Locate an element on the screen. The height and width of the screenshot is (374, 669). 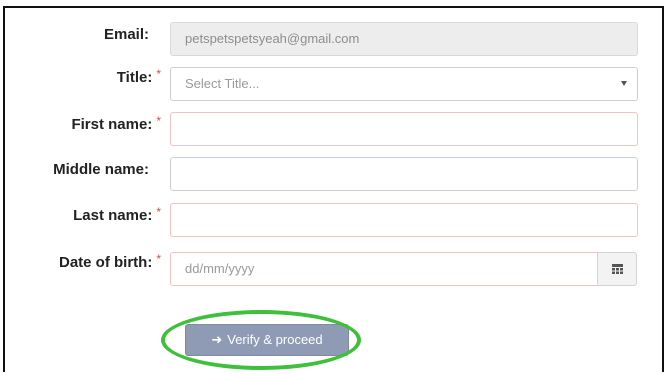
middle-name-label: Middle name: is located at coordinates (101, 169).